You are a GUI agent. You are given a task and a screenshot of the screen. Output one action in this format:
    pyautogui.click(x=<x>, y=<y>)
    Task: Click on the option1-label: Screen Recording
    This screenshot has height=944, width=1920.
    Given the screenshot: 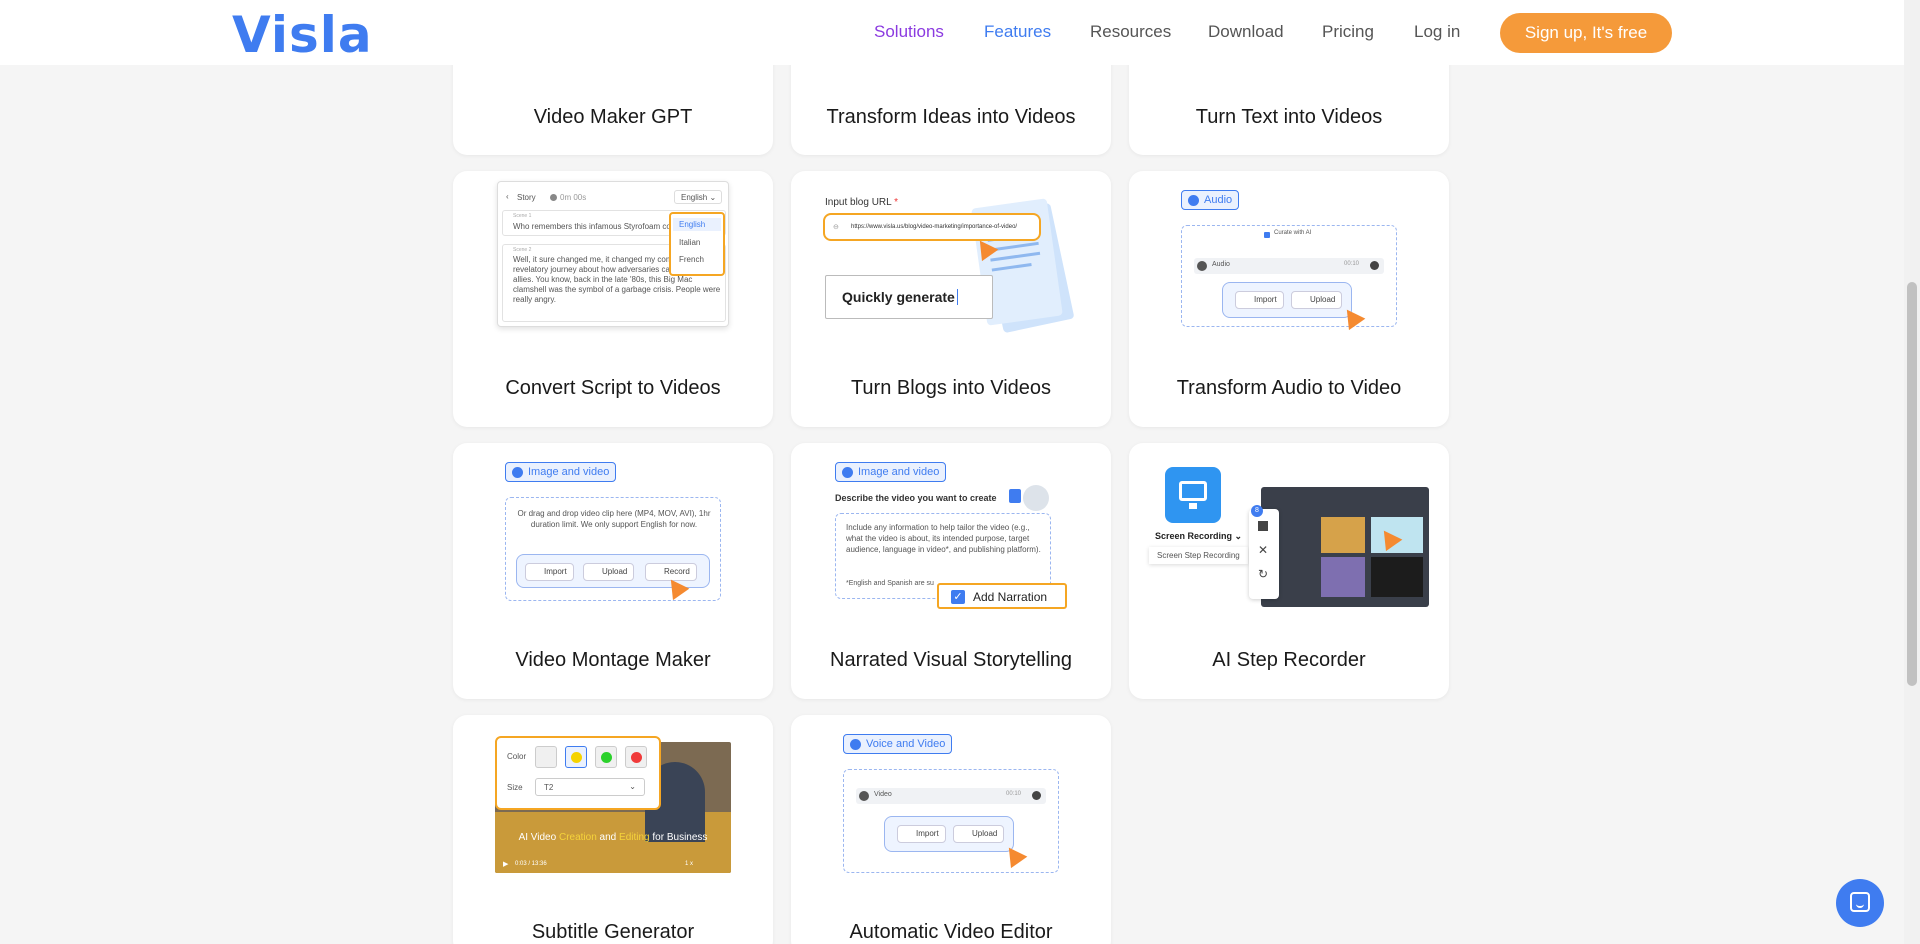 What is the action you would take?
    pyautogui.click(x=1194, y=536)
    